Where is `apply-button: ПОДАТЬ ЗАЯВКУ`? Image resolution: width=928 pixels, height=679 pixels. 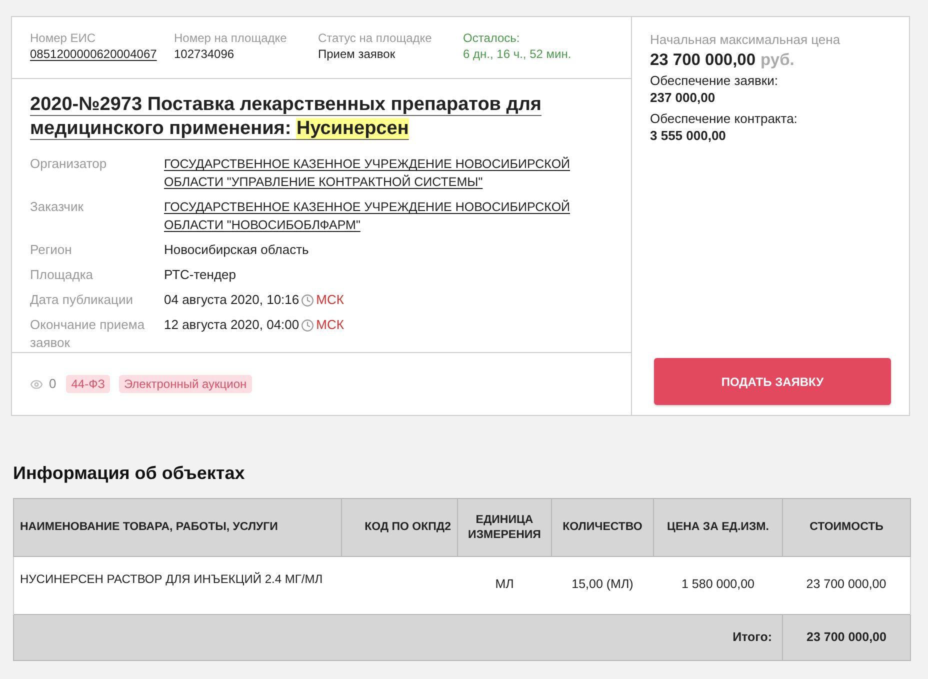 apply-button: ПОДАТЬ ЗАЯВКУ is located at coordinates (772, 381).